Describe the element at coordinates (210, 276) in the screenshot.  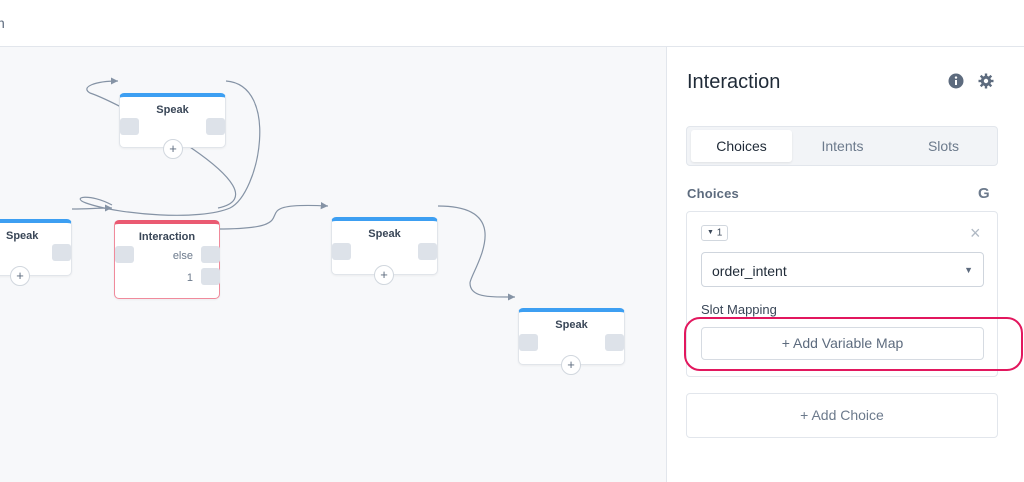
I see `choice-1-port` at that location.